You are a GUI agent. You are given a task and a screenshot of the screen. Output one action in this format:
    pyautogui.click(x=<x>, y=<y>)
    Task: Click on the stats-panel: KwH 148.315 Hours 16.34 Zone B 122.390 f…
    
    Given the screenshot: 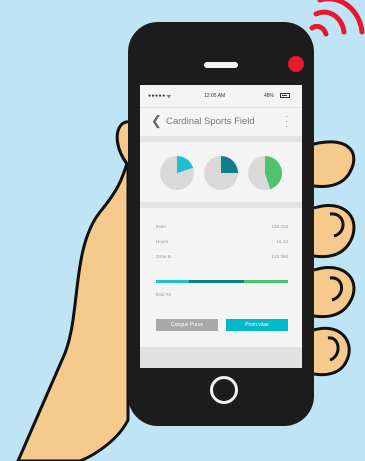 What is the action you would take?
    pyautogui.click(x=221, y=254)
    